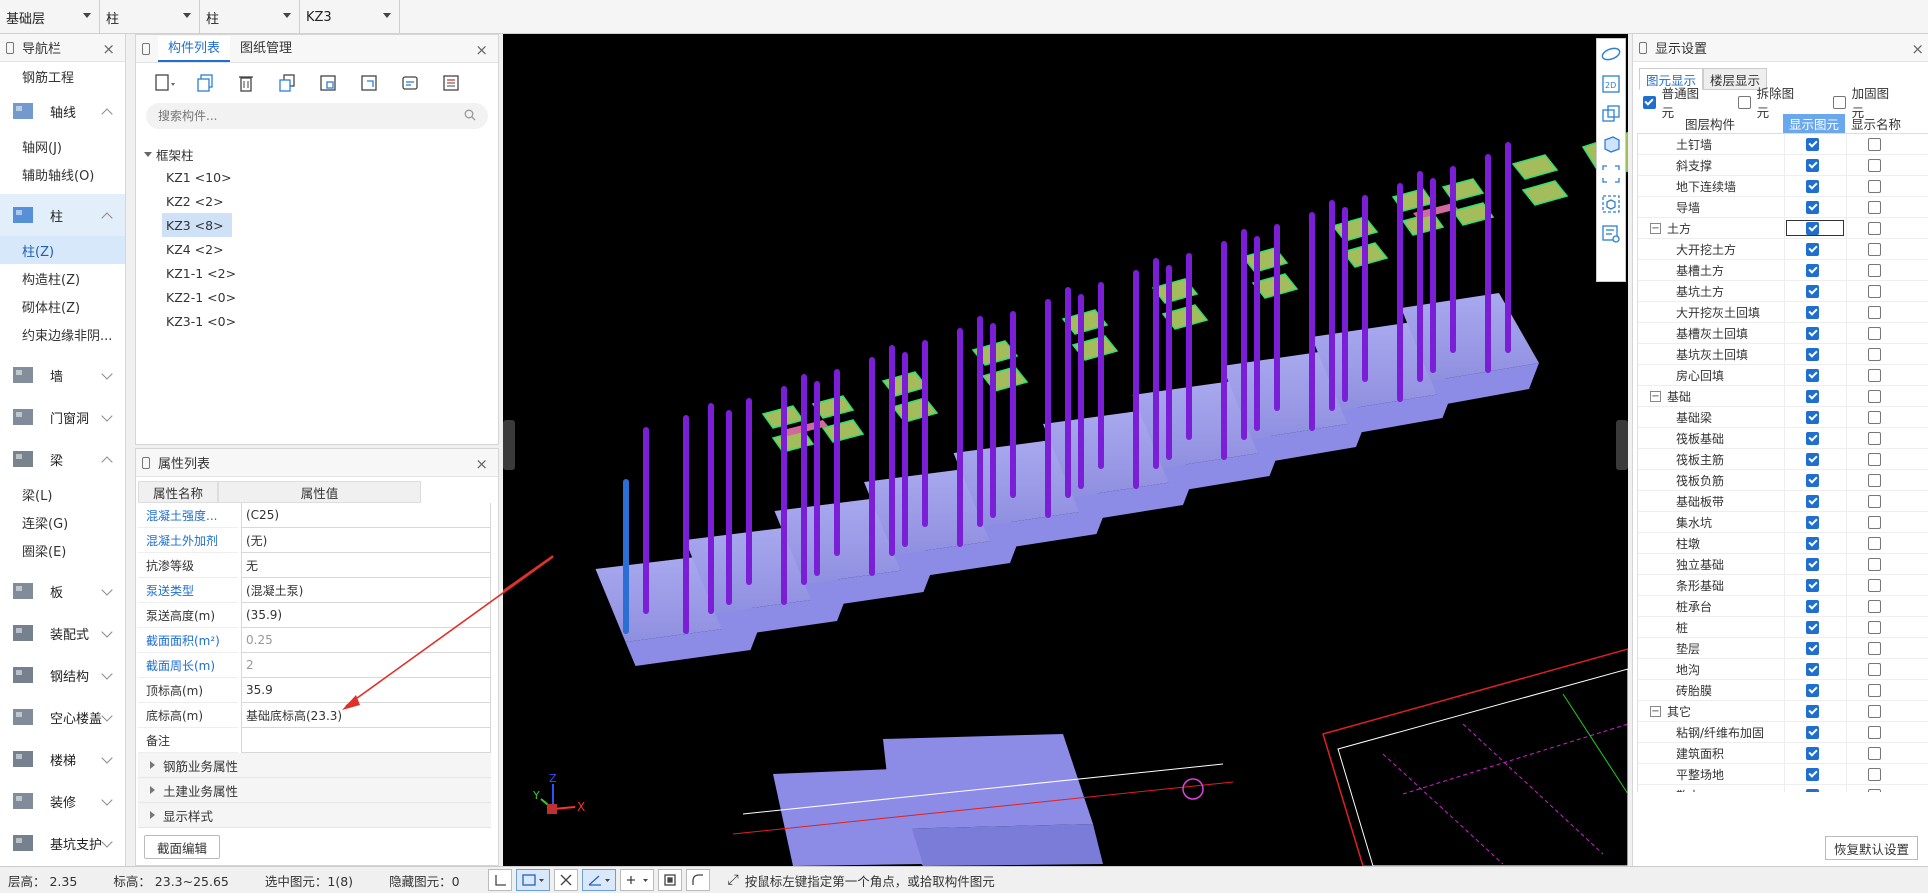 Image resolution: width=1928 pixels, height=893 pixels. I want to click on 2d-view-icon: 2D, so click(1611, 84).